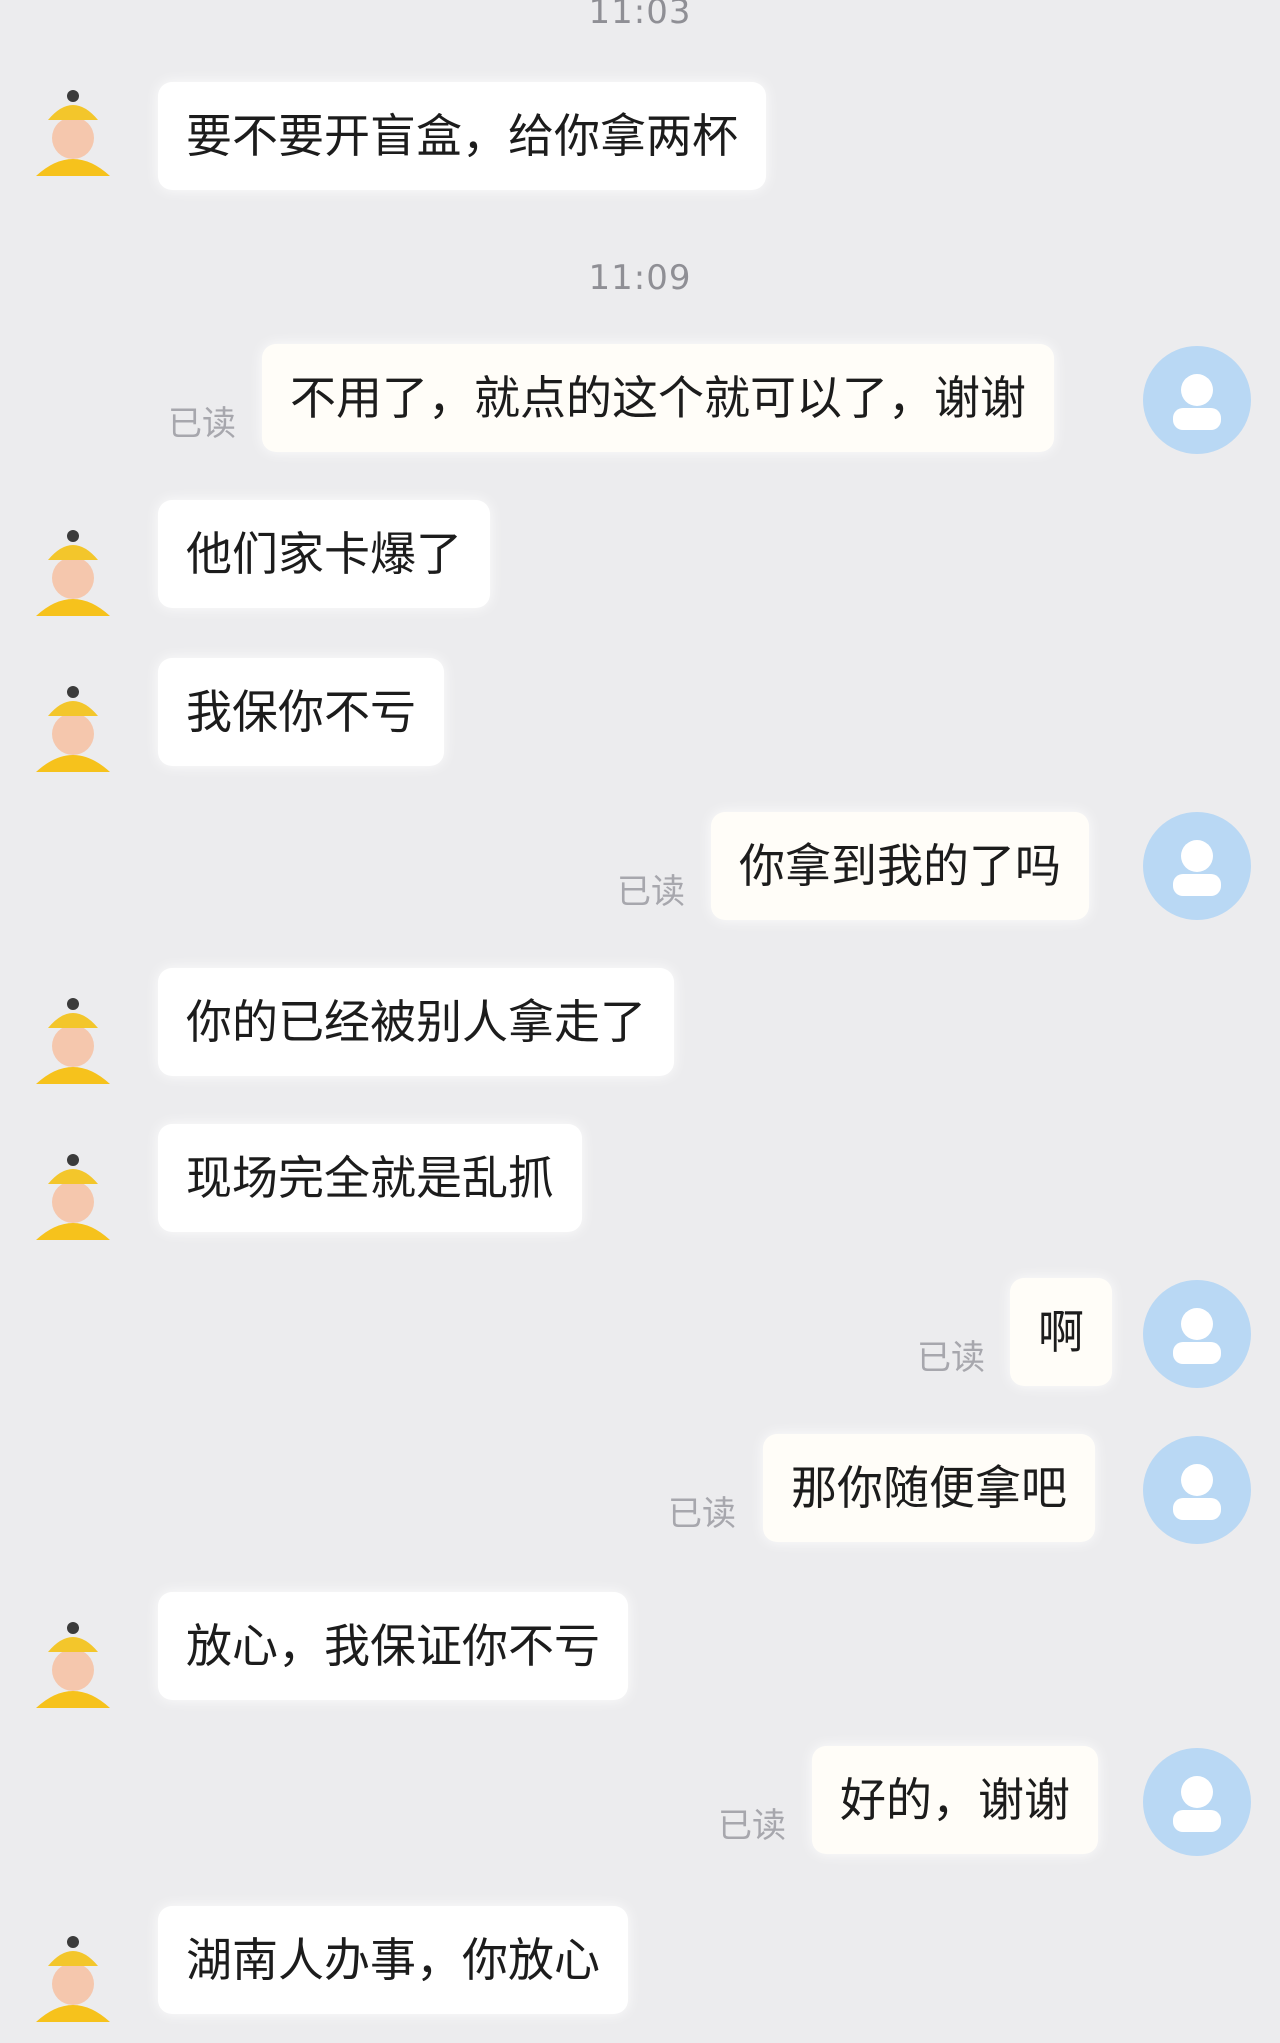 This screenshot has height=2043, width=1280. I want to click on message-bubble: 啊, so click(1061, 1332).